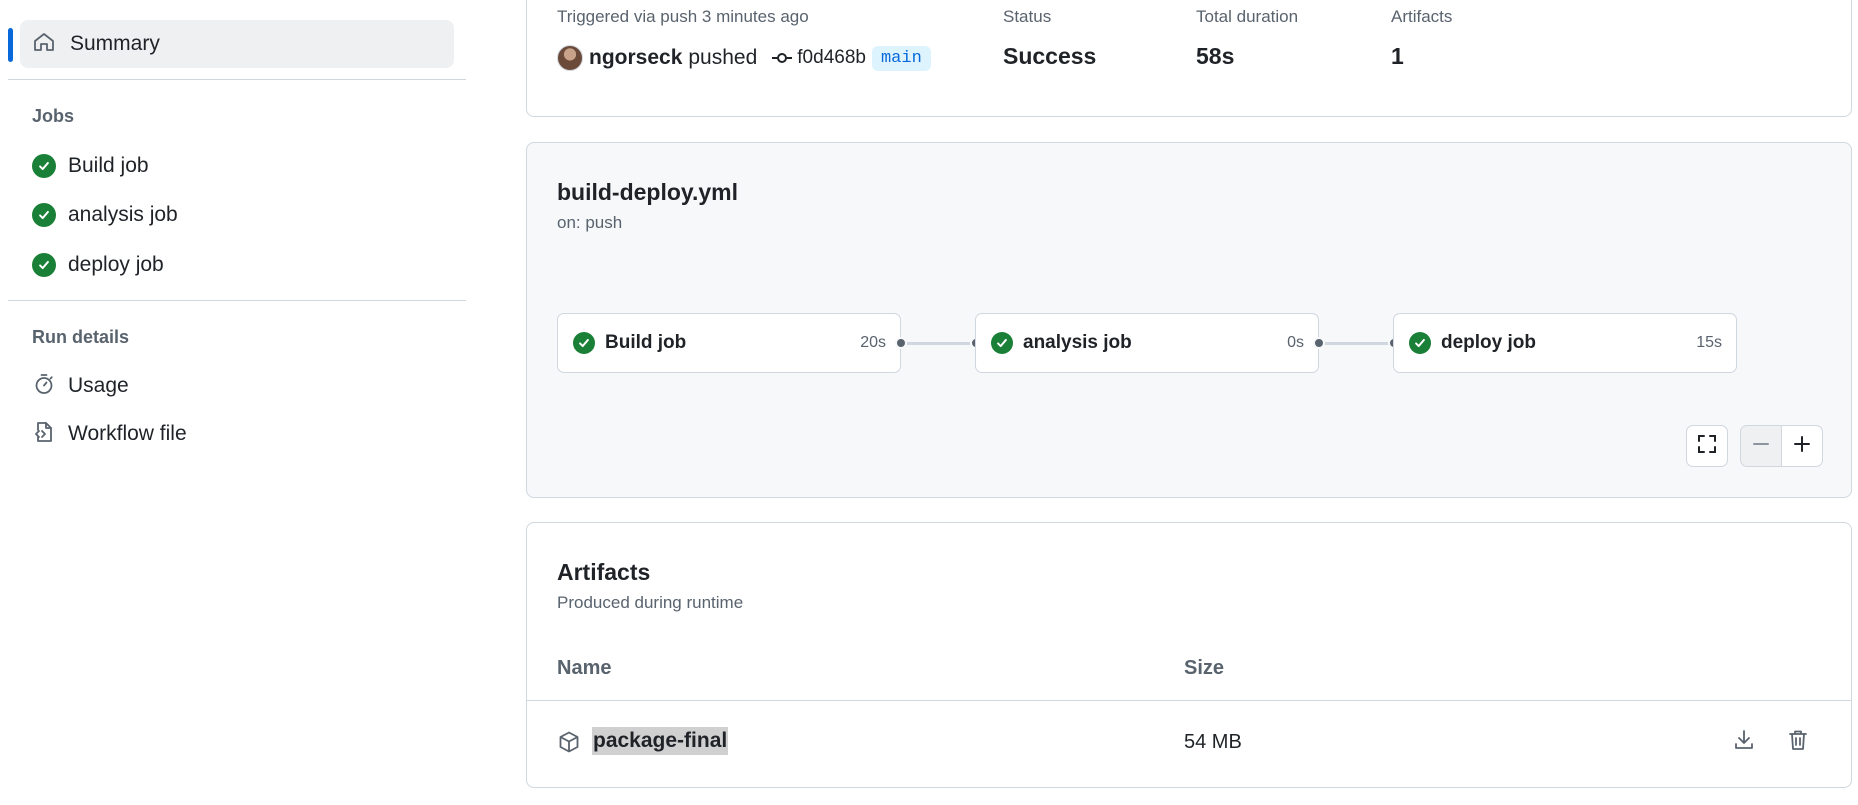 This screenshot has width=1858, height=805. Describe the element at coordinates (1027, 16) in the screenshot. I see `status-label: Status` at that location.